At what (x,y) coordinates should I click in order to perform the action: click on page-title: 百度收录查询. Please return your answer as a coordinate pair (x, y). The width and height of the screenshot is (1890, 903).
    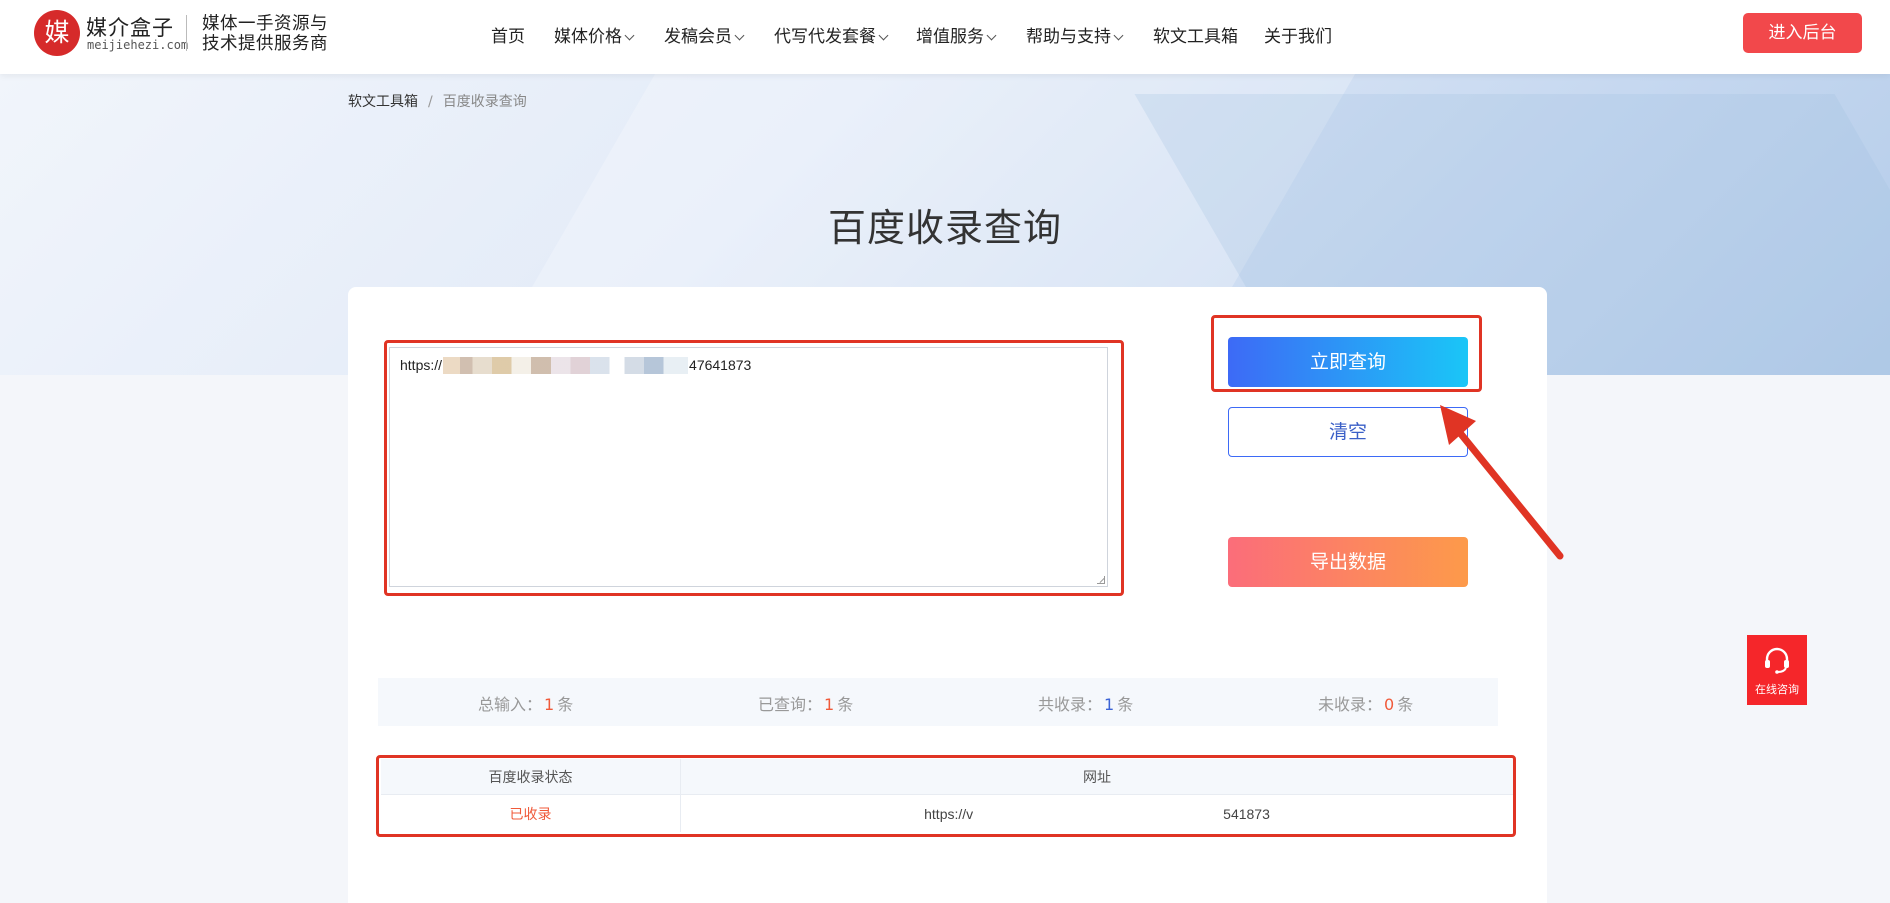
    Looking at the image, I should click on (944, 228).